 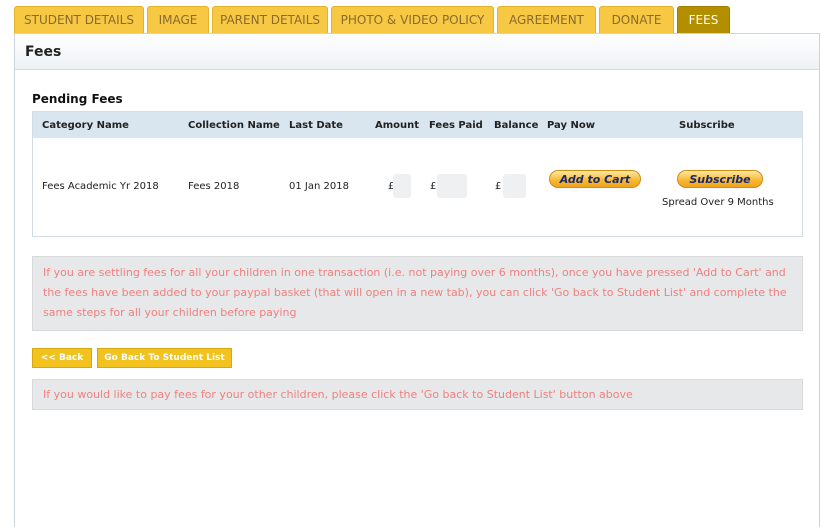 What do you see at coordinates (498, 186) in the screenshot?
I see `cell-balance-currency: £` at bounding box center [498, 186].